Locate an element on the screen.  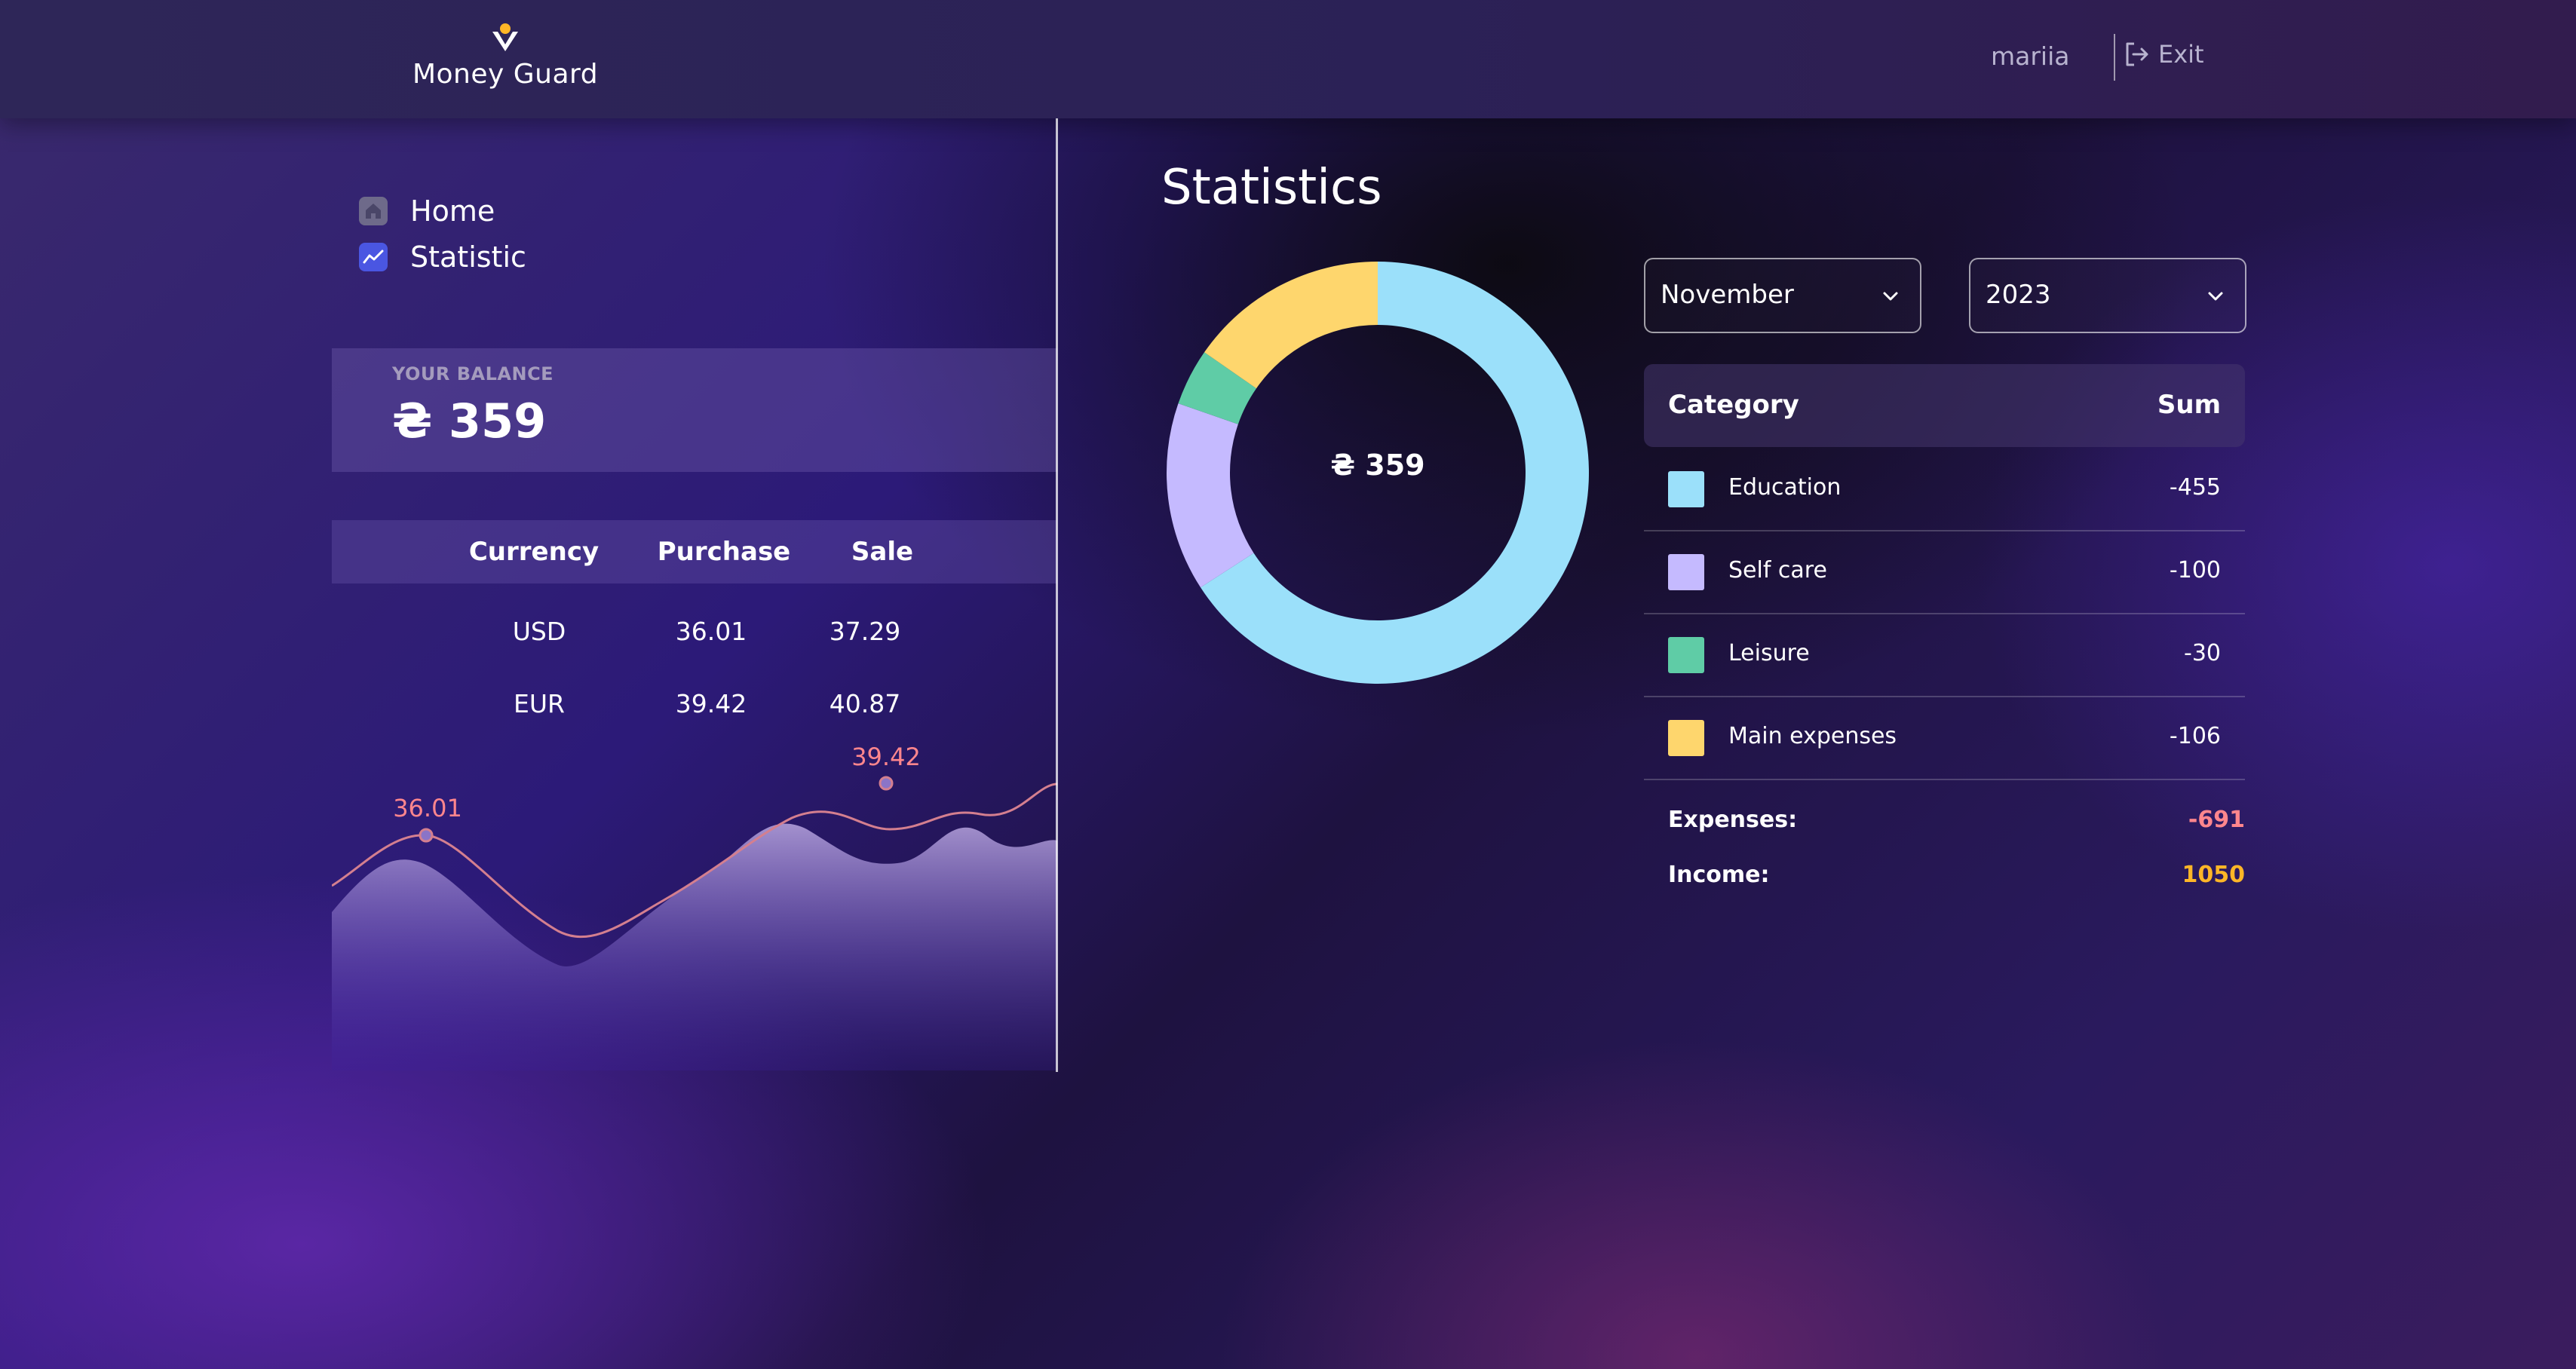
app-name: Money Guard is located at coordinates (505, 74).